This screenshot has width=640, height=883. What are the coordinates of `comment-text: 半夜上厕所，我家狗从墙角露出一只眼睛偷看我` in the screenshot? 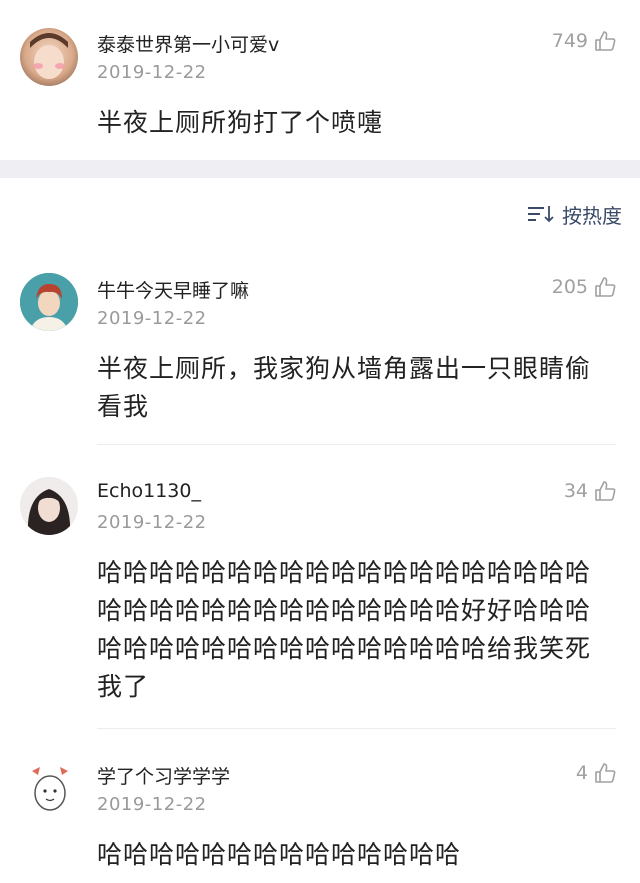 It's located at (344, 387).